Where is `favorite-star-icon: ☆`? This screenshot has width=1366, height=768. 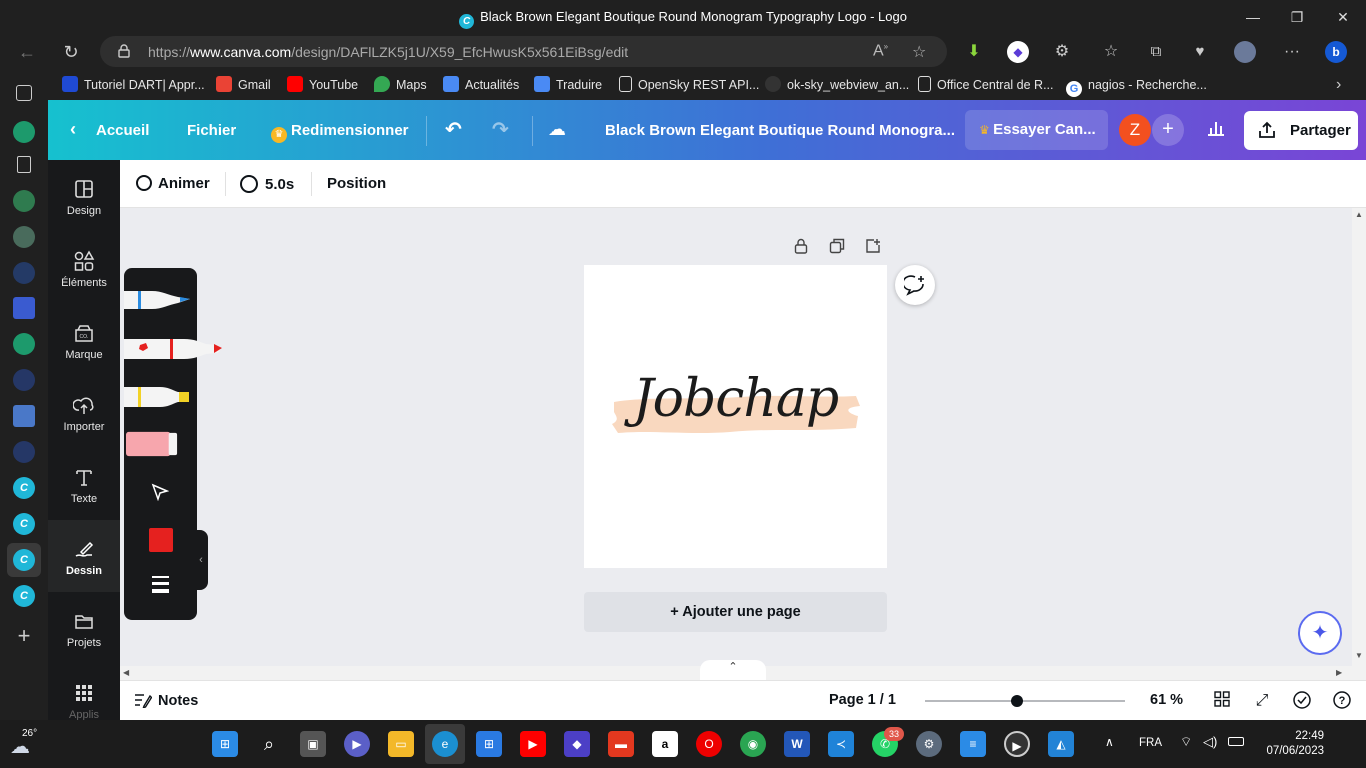
favorite-star-icon: ☆ is located at coordinates (919, 52).